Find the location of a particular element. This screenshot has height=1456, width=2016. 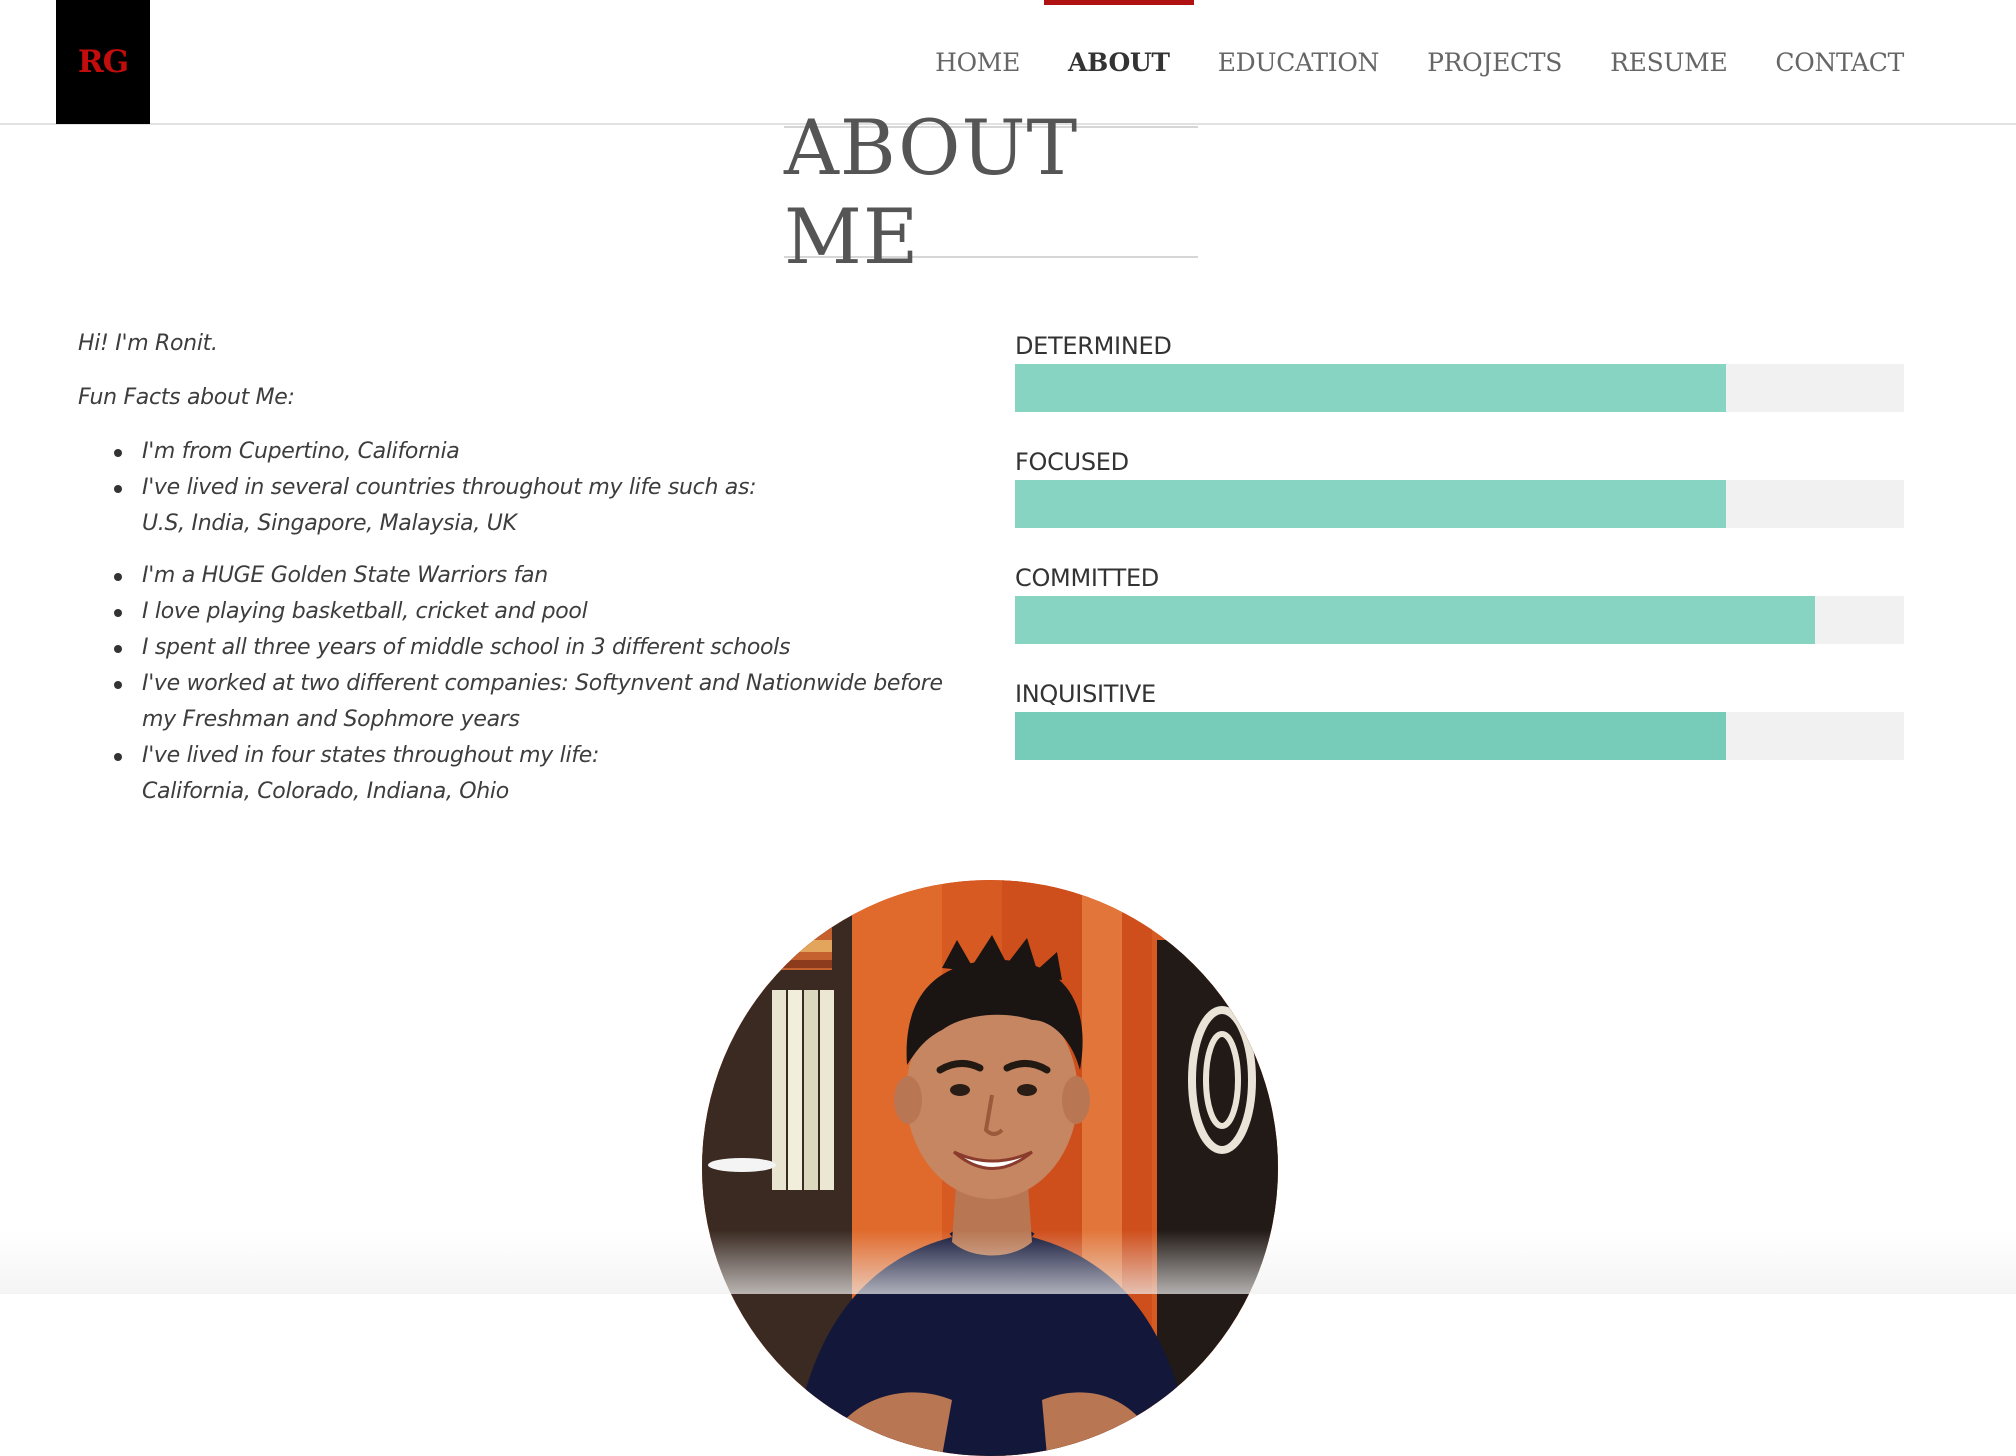

fact-line-continued: California, Colorado, Indiana, Ohio is located at coordinates (325, 791).